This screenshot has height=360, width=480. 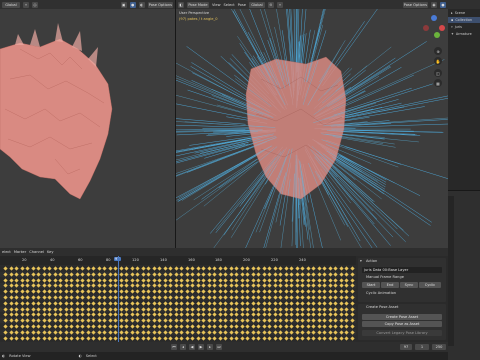 What do you see at coordinates (415, 4) in the screenshot?
I see `pose-options-dropdown-main: Pose Options` at bounding box center [415, 4].